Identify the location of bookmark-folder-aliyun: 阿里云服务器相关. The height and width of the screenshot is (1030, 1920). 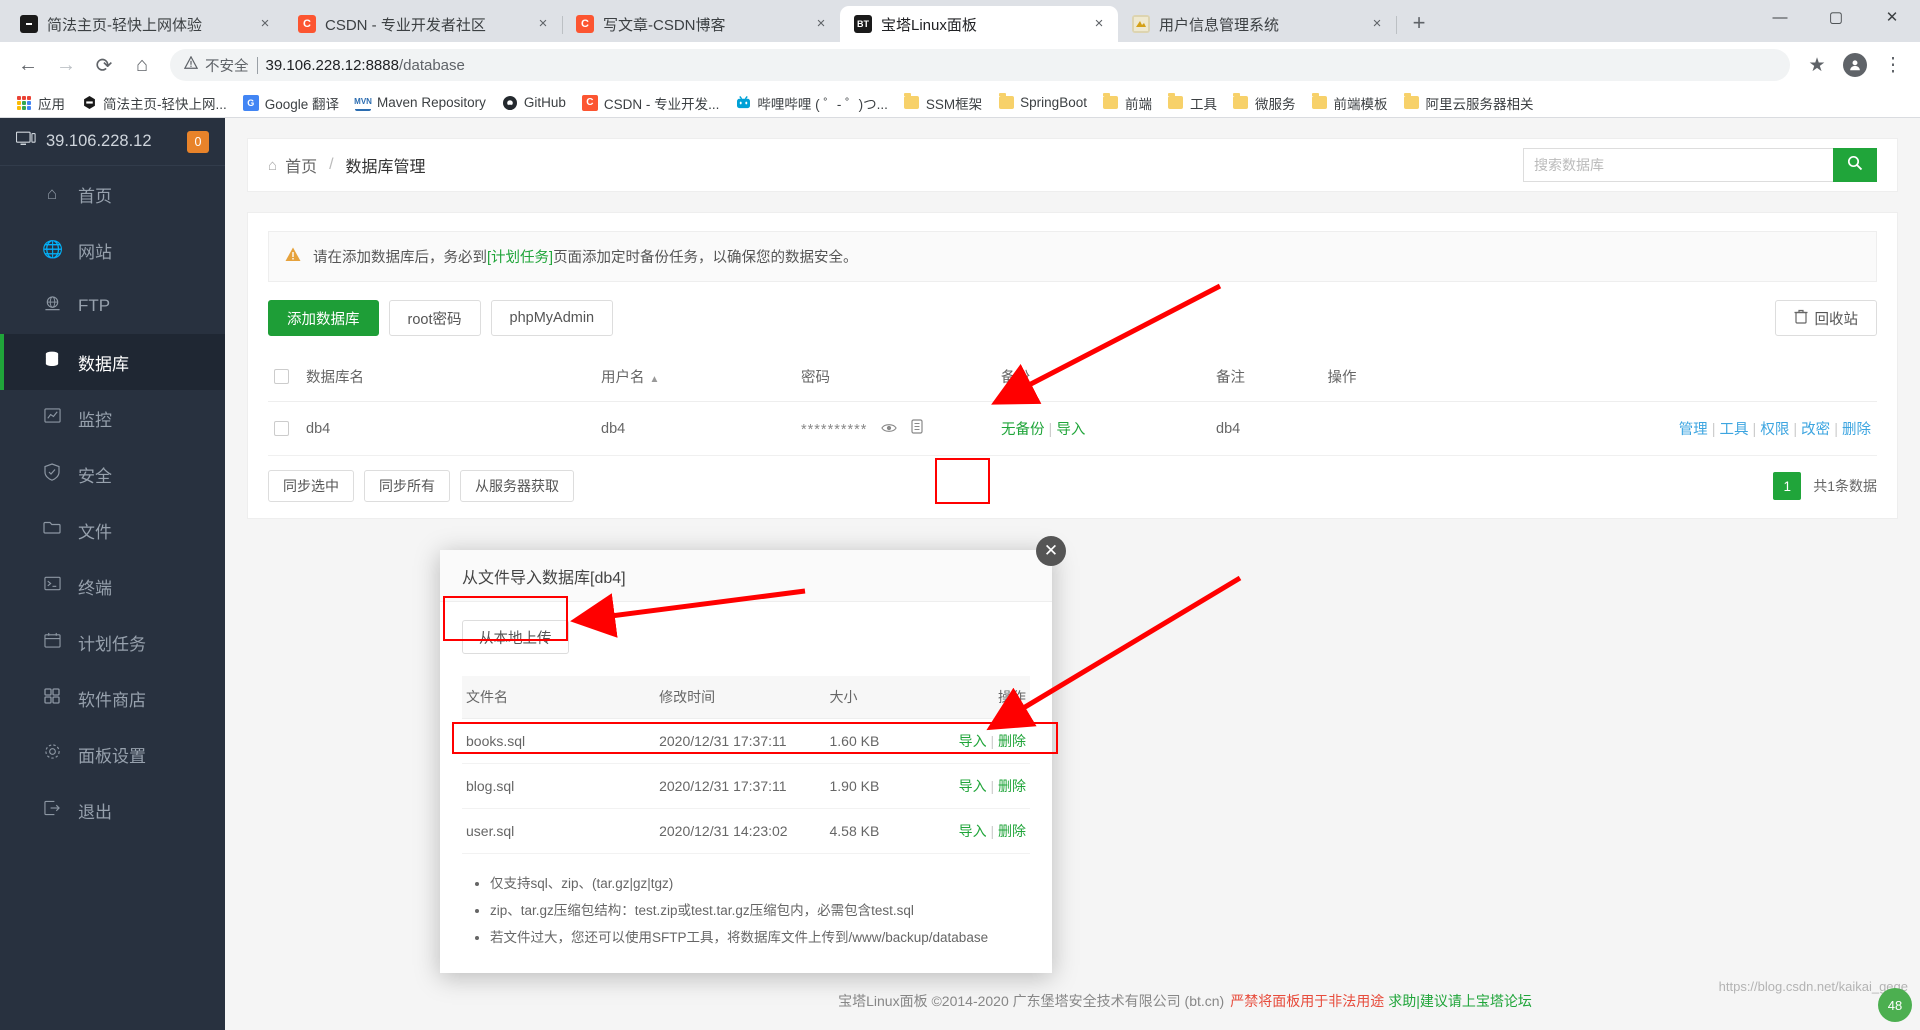
(1468, 103).